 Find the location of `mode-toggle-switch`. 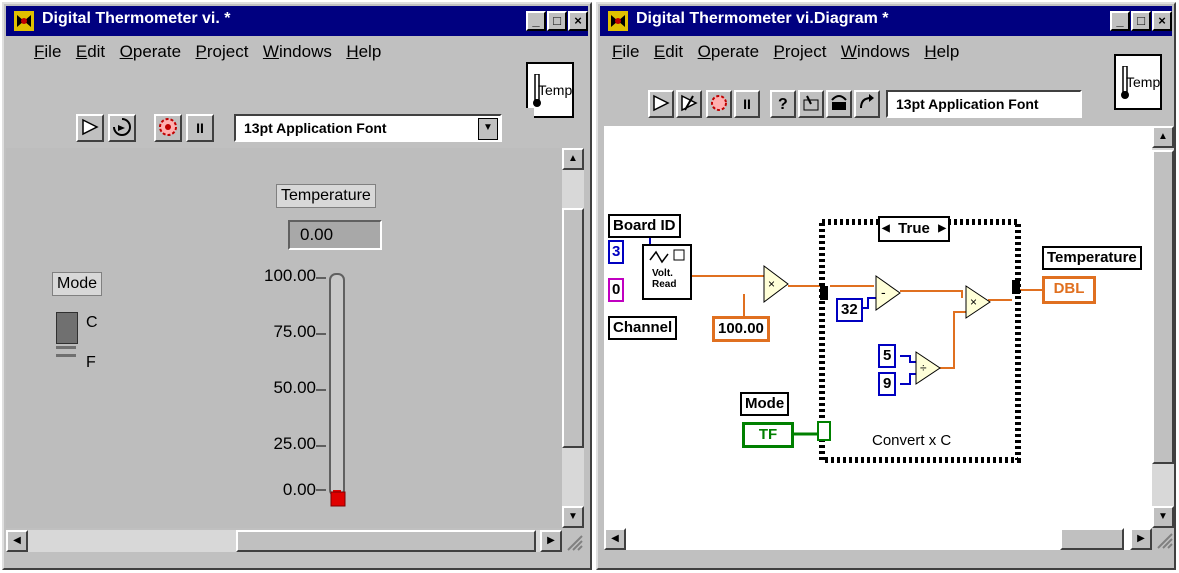

mode-toggle-switch is located at coordinates (68, 338).